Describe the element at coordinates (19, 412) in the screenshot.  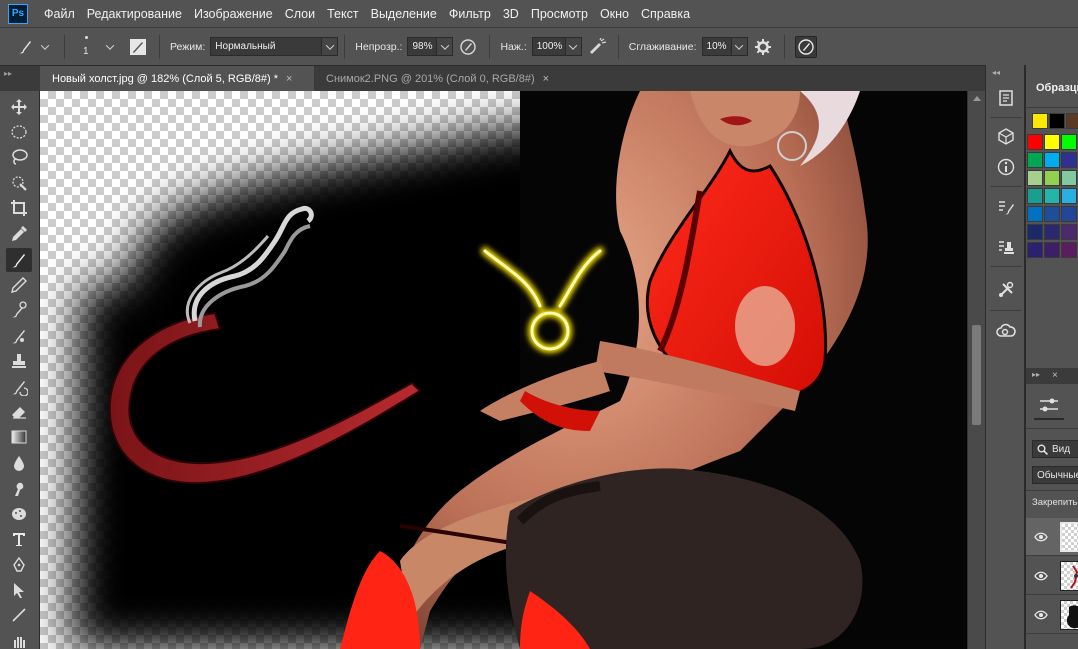
I see `eraser-tool` at that location.